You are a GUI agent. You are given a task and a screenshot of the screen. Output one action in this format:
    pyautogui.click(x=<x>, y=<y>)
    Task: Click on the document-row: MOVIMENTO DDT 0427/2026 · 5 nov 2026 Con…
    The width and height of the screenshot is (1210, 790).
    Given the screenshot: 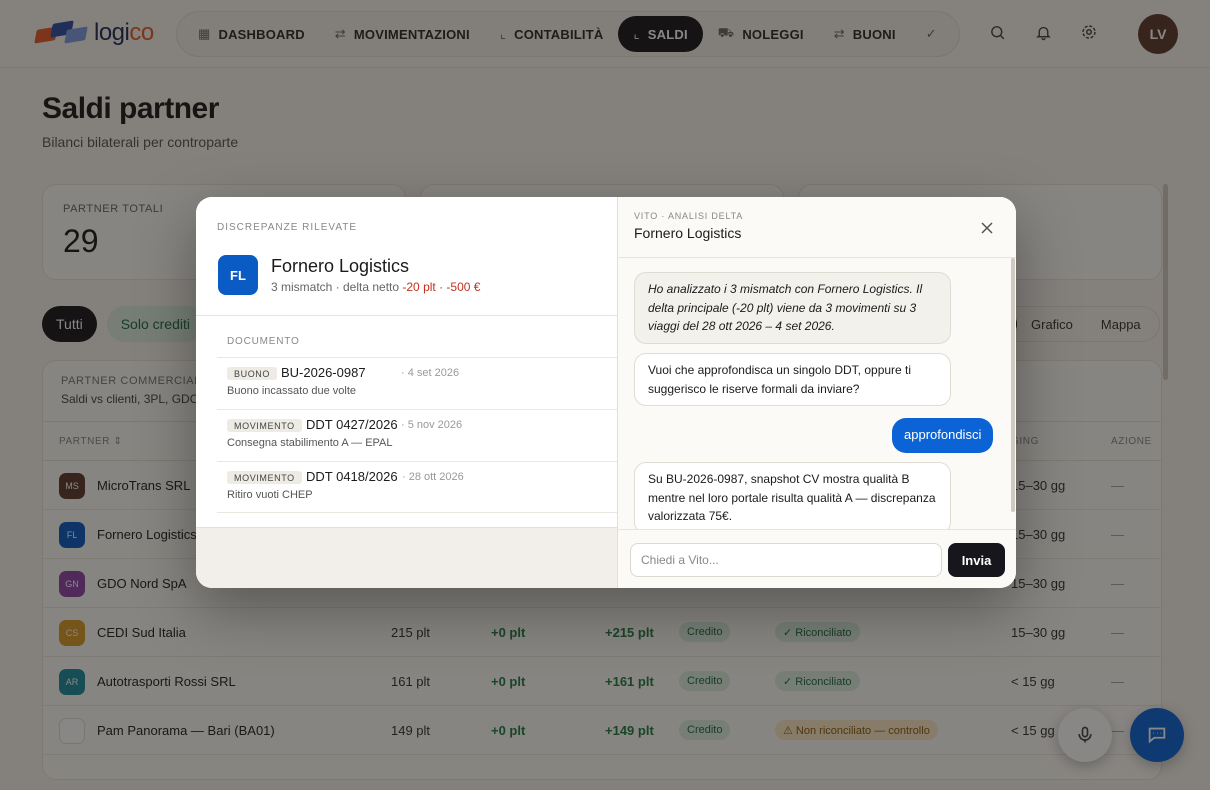 What is the action you would take?
    pyautogui.click(x=417, y=435)
    